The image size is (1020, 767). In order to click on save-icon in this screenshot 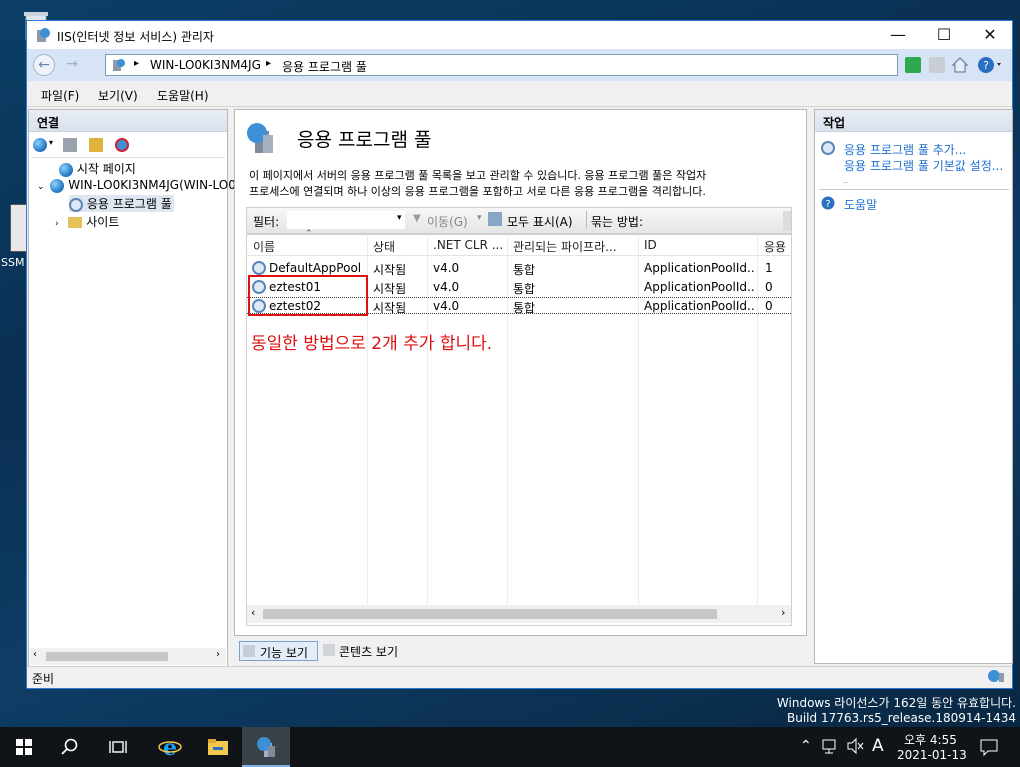, I will do `click(70, 145)`.